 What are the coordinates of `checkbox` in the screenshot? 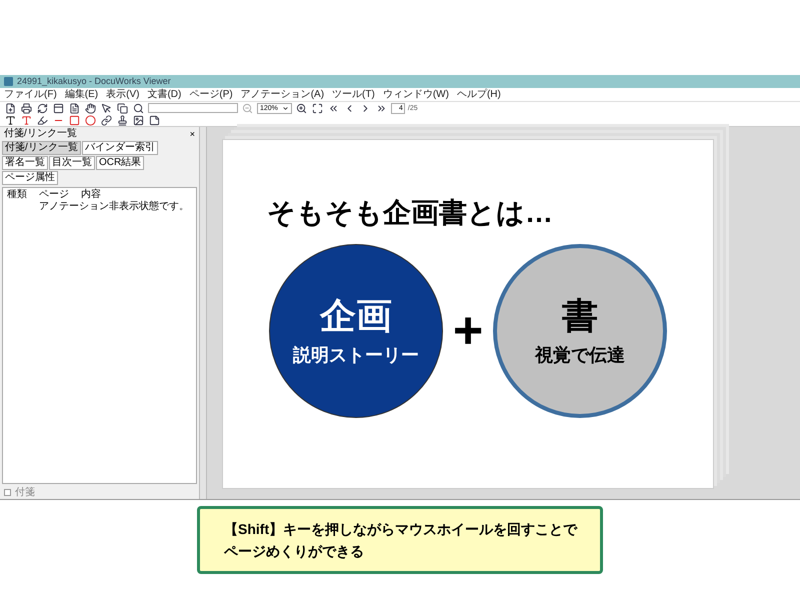 It's located at (7, 492).